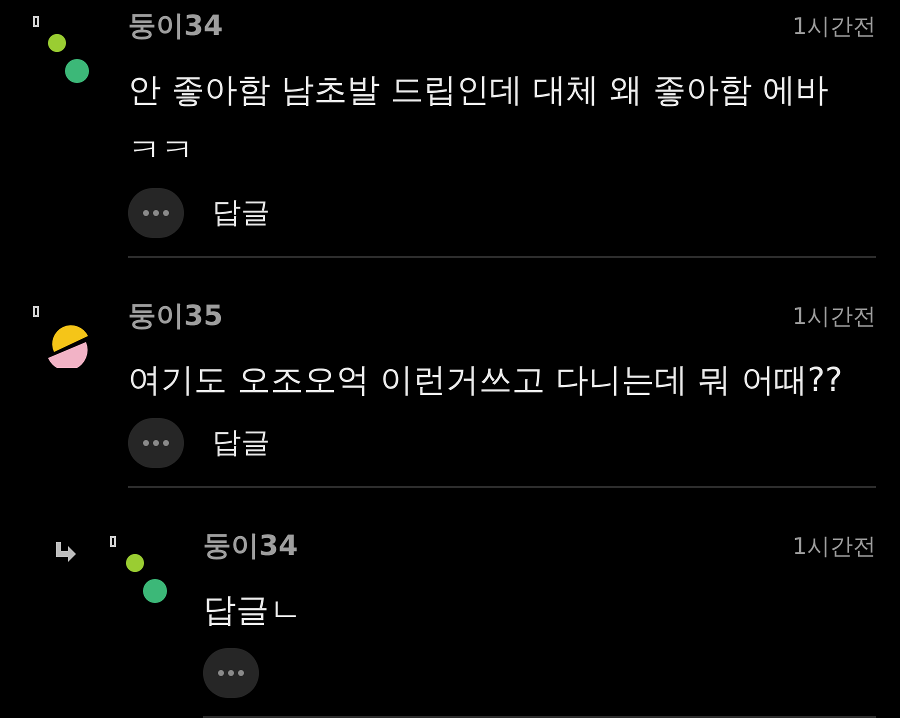 Image resolution: width=900 pixels, height=718 pixels. What do you see at coordinates (253, 610) in the screenshot?
I see `comment-text: 답글ㄴ` at bounding box center [253, 610].